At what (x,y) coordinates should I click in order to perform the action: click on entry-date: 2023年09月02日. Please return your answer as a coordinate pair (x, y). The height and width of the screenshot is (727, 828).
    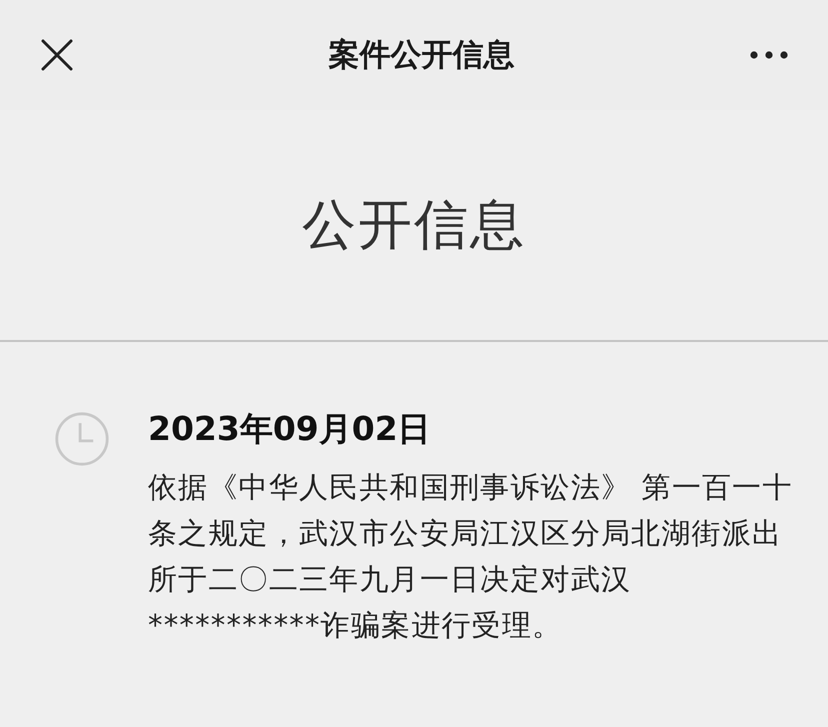
    Looking at the image, I should click on (289, 429).